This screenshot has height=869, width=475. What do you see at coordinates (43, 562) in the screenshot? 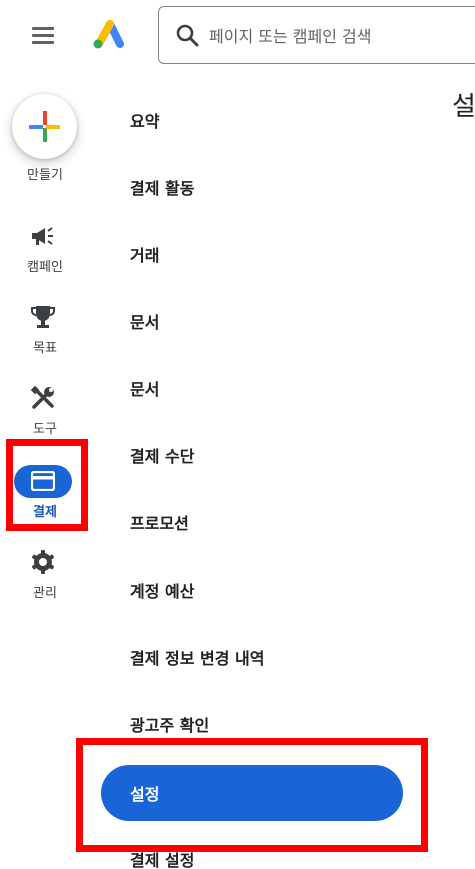
I see `gear-icon` at bounding box center [43, 562].